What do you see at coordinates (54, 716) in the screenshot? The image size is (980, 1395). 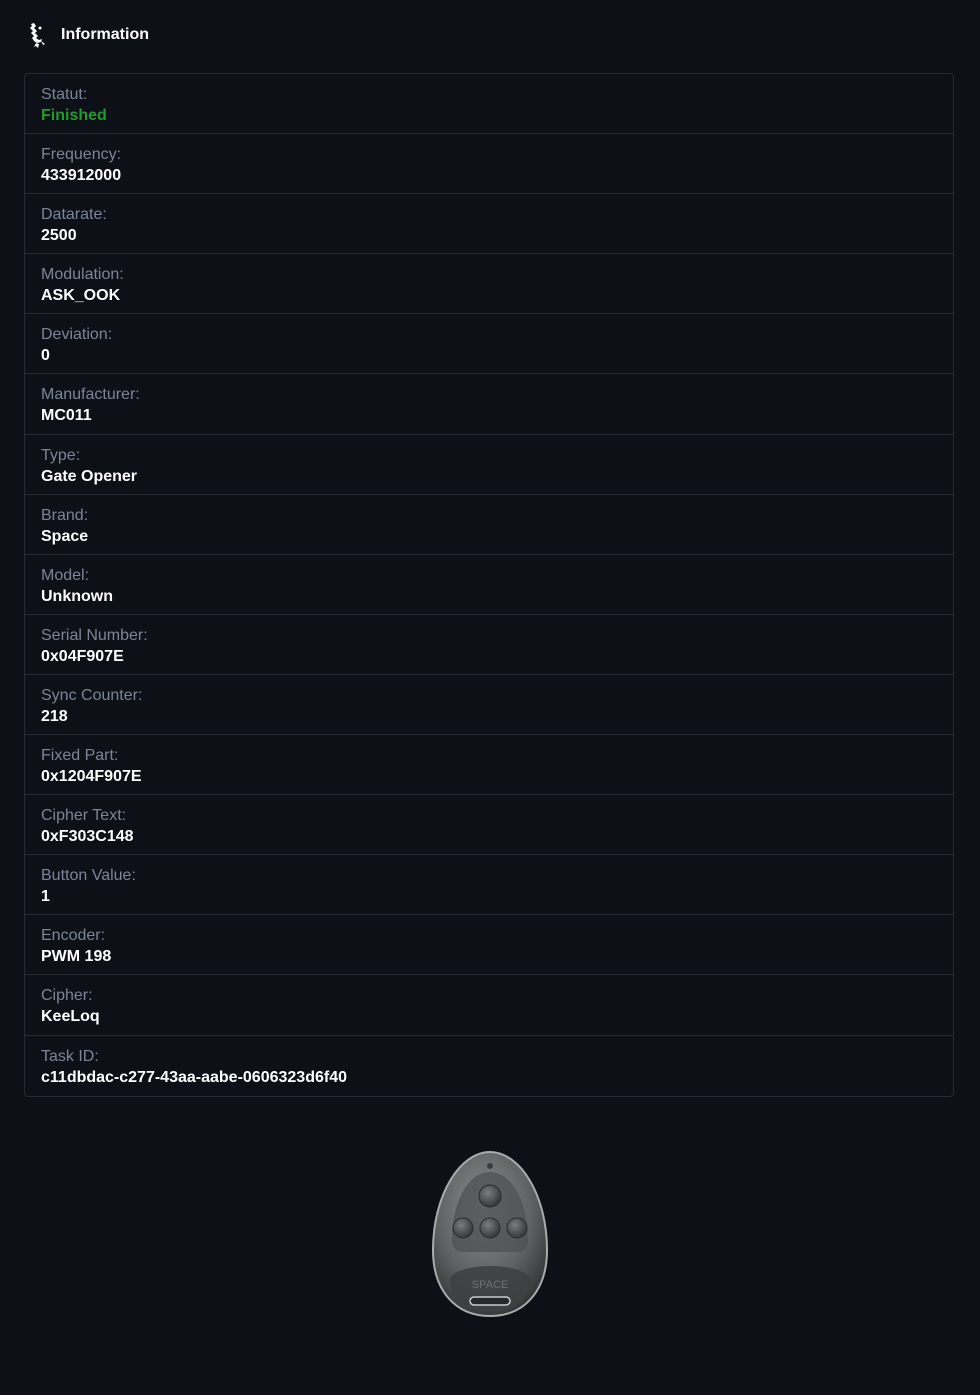 I see `sync-counter-value: 218` at bounding box center [54, 716].